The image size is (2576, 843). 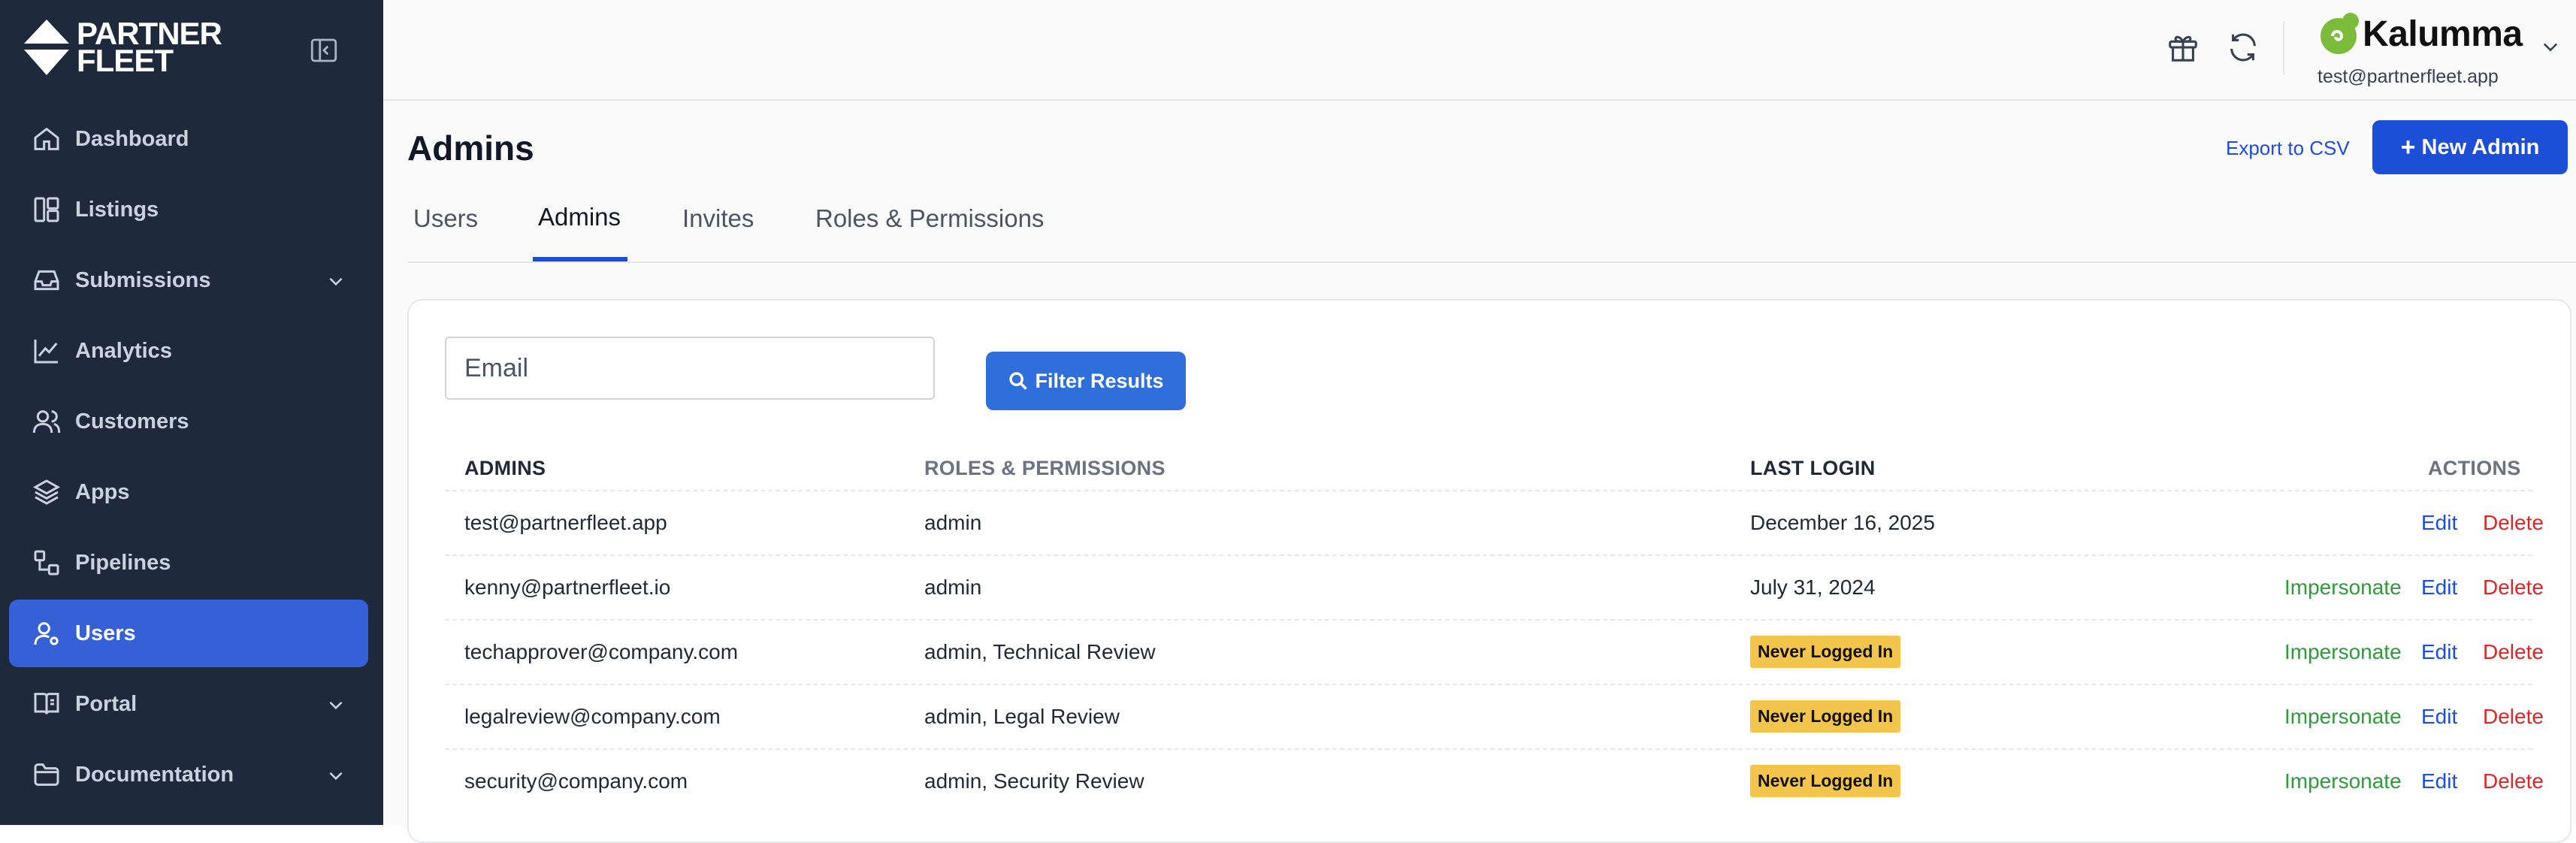 What do you see at coordinates (188, 351) in the screenshot?
I see `sidebar-item-analytics: Analytics` at bounding box center [188, 351].